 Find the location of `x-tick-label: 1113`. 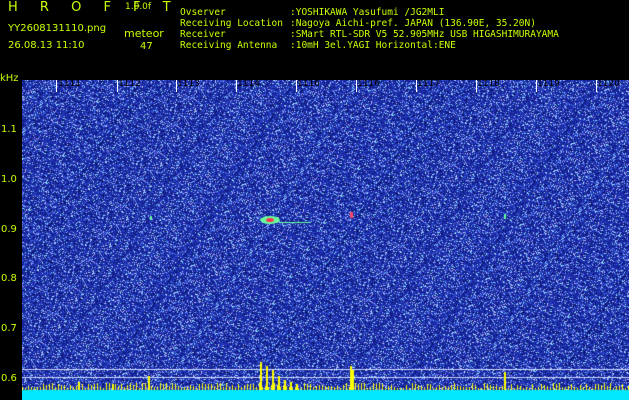

x-tick-label: 1113 is located at coordinates (188, 84).